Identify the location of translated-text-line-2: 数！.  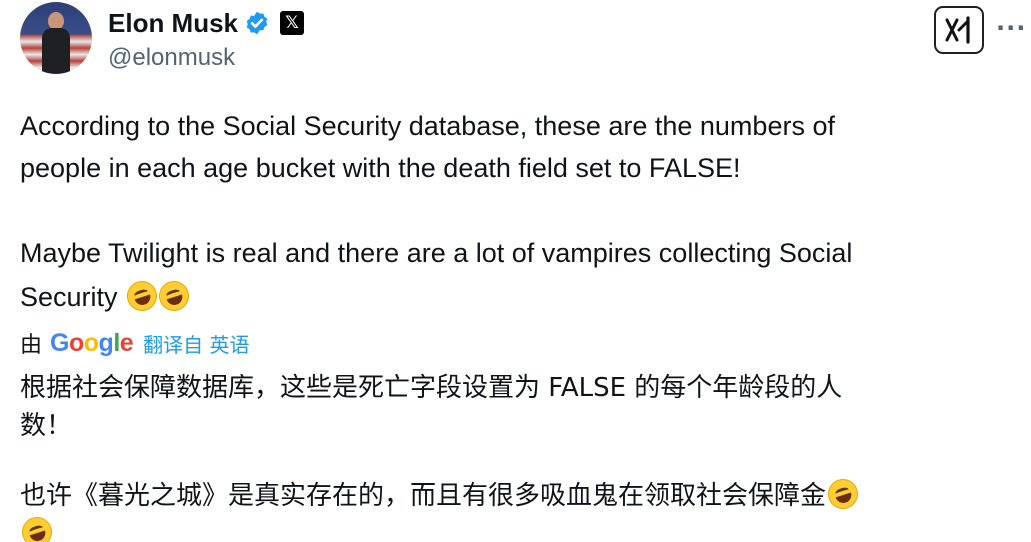
(46, 426).